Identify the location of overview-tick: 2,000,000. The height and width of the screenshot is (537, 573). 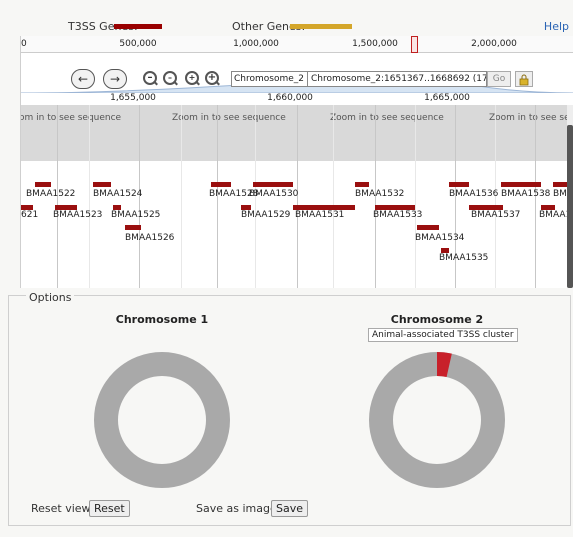
(494, 44).